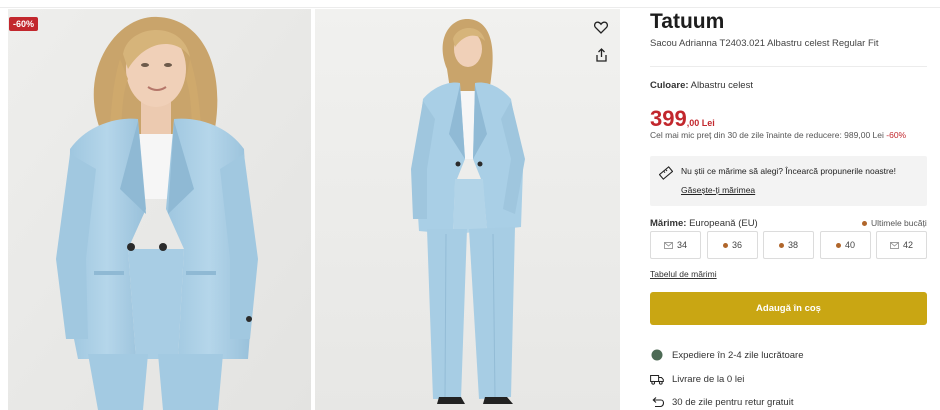 Image resolution: width=940 pixels, height=410 pixels. What do you see at coordinates (24, 24) in the screenshot?
I see `discount-badge: -60%` at bounding box center [24, 24].